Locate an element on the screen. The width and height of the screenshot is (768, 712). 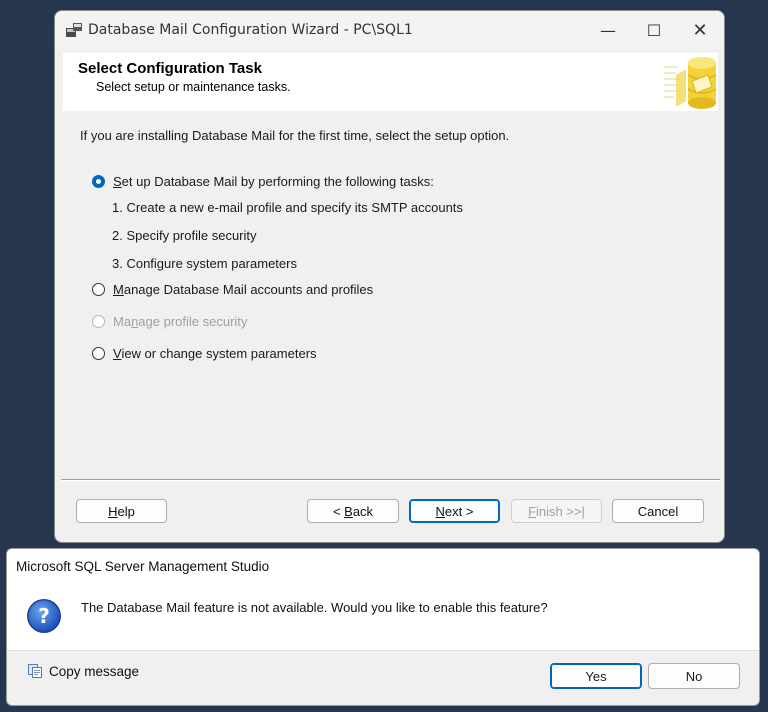
message-box-title: Microsoft SQL Server Management Studio is located at coordinates (143, 566).